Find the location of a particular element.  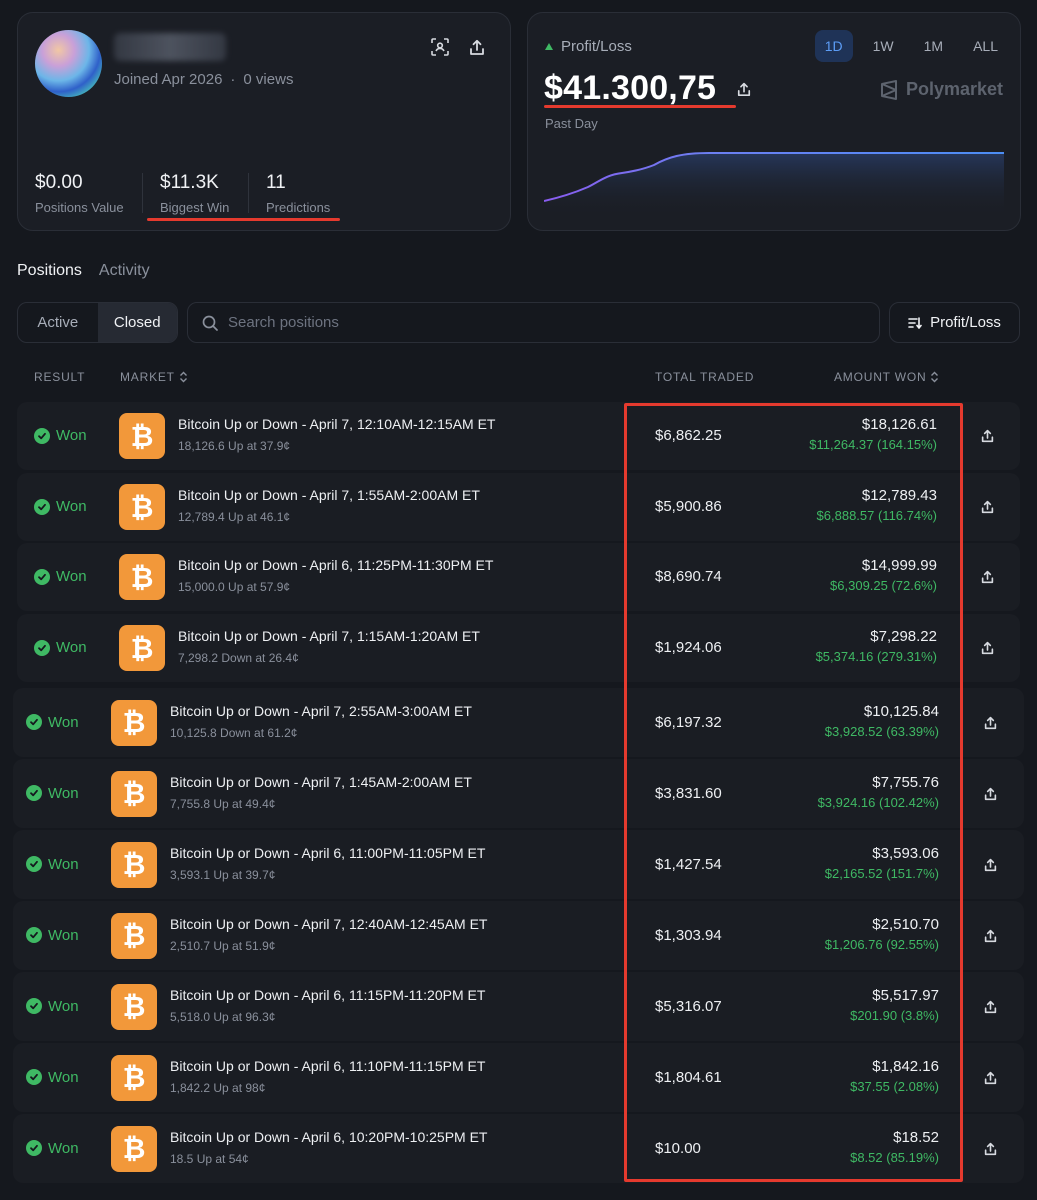

profit-value: $6,309.25 (72.6%) is located at coordinates (883, 585).